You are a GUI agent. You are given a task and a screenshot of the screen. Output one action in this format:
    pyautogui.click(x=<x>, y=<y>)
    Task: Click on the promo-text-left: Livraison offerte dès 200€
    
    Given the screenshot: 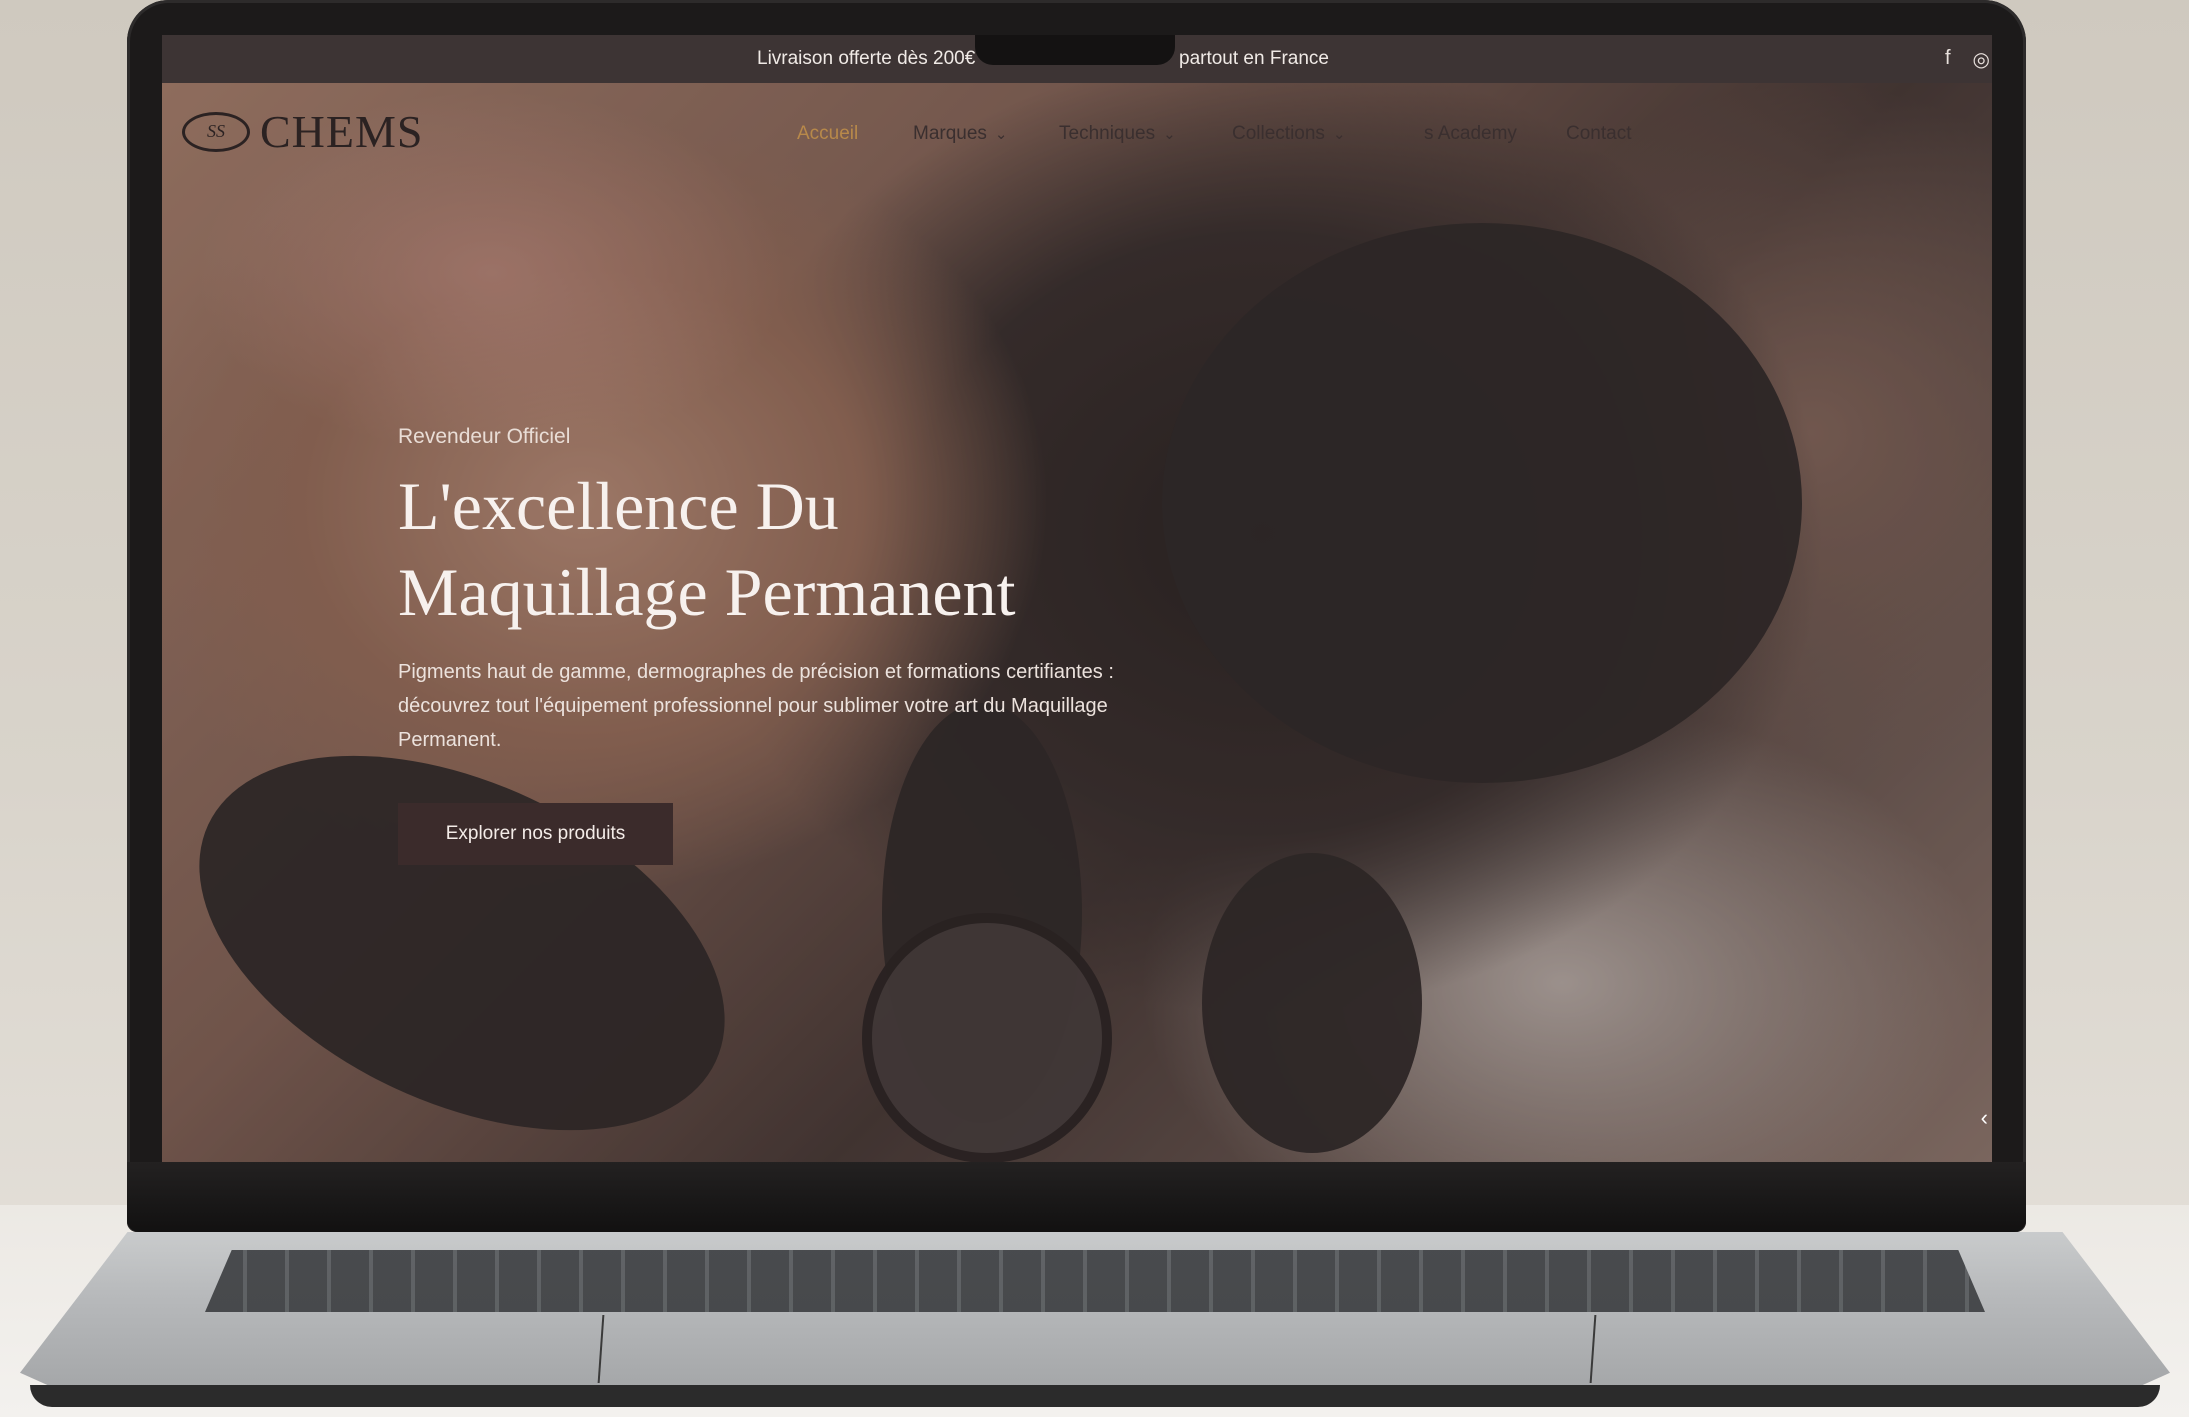 What is the action you would take?
    pyautogui.click(x=866, y=58)
    